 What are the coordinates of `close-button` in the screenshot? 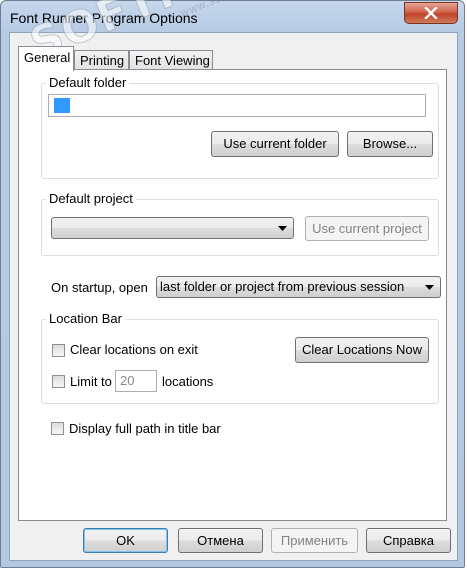 It's located at (431, 13).